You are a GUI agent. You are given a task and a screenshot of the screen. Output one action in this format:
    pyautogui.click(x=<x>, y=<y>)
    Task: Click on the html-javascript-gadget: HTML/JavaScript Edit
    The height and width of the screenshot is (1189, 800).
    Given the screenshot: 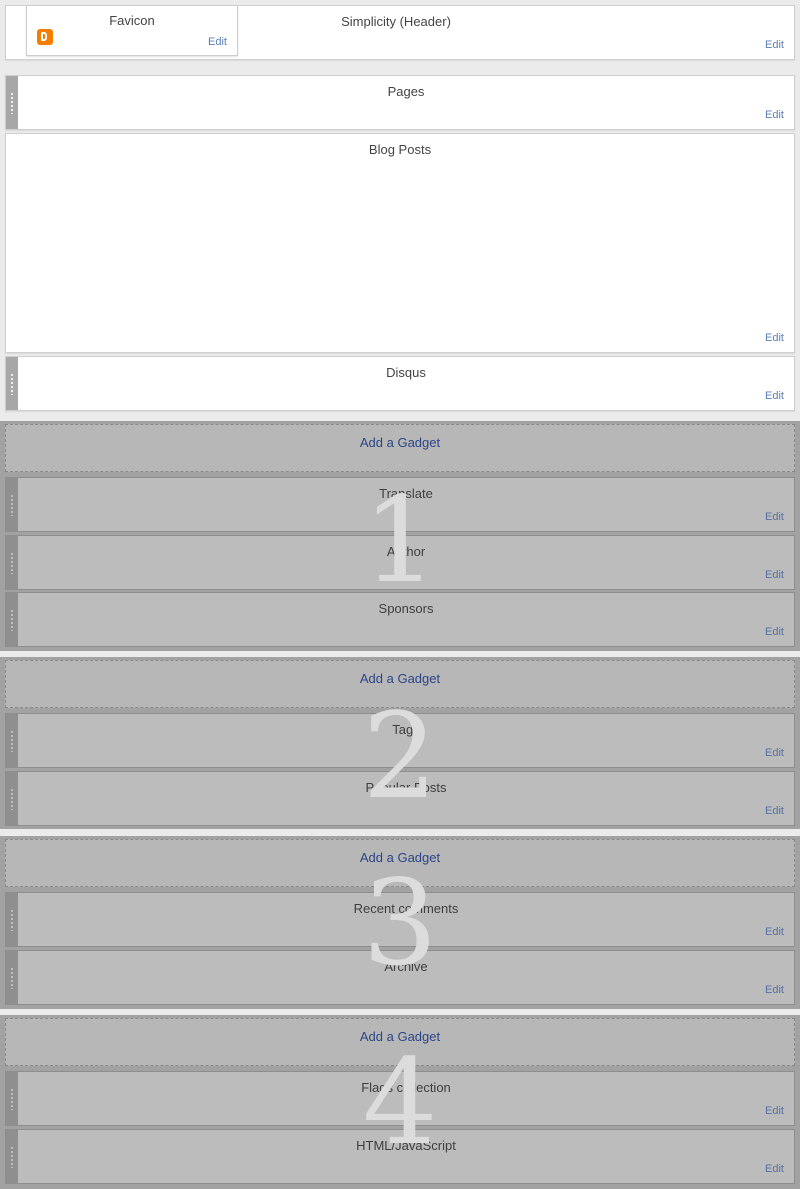 What is the action you would take?
    pyautogui.click(x=400, y=1156)
    